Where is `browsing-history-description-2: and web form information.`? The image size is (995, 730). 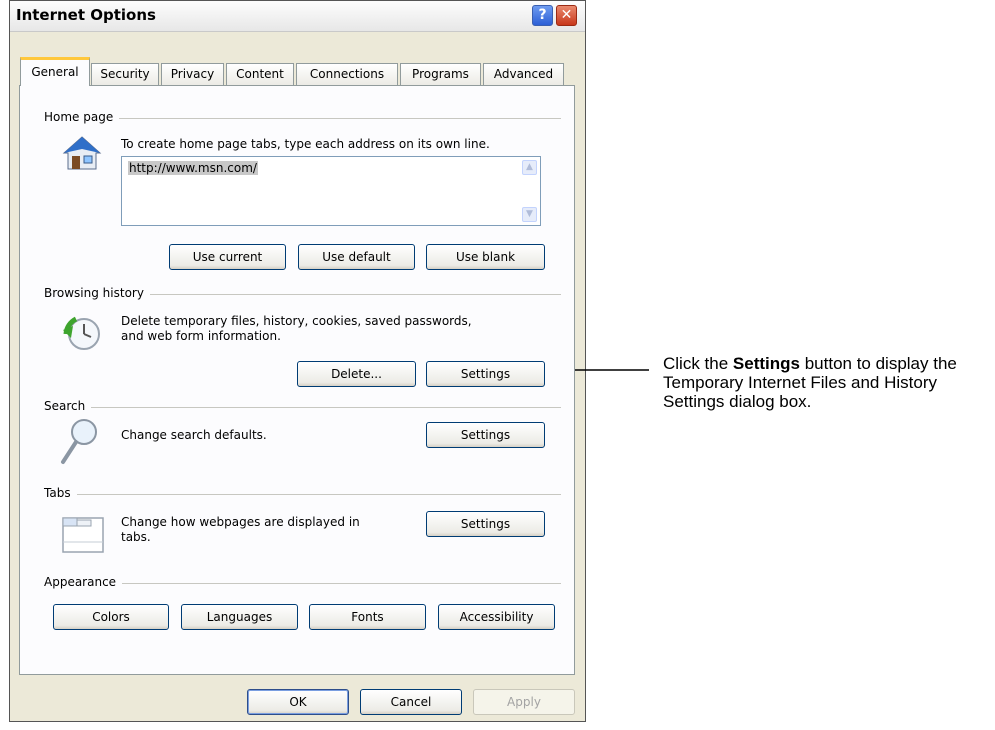 browsing-history-description-2: and web form information. is located at coordinates (201, 336).